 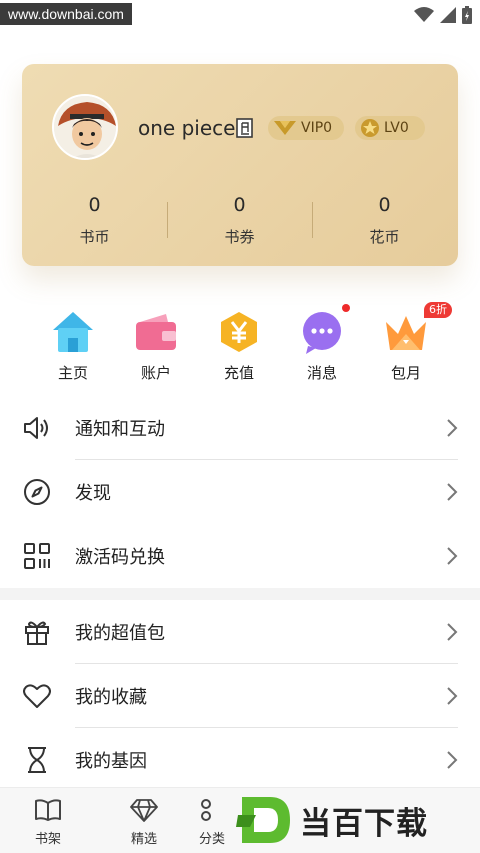 I want to click on menu-label: 我的超值包, so click(x=120, y=633).